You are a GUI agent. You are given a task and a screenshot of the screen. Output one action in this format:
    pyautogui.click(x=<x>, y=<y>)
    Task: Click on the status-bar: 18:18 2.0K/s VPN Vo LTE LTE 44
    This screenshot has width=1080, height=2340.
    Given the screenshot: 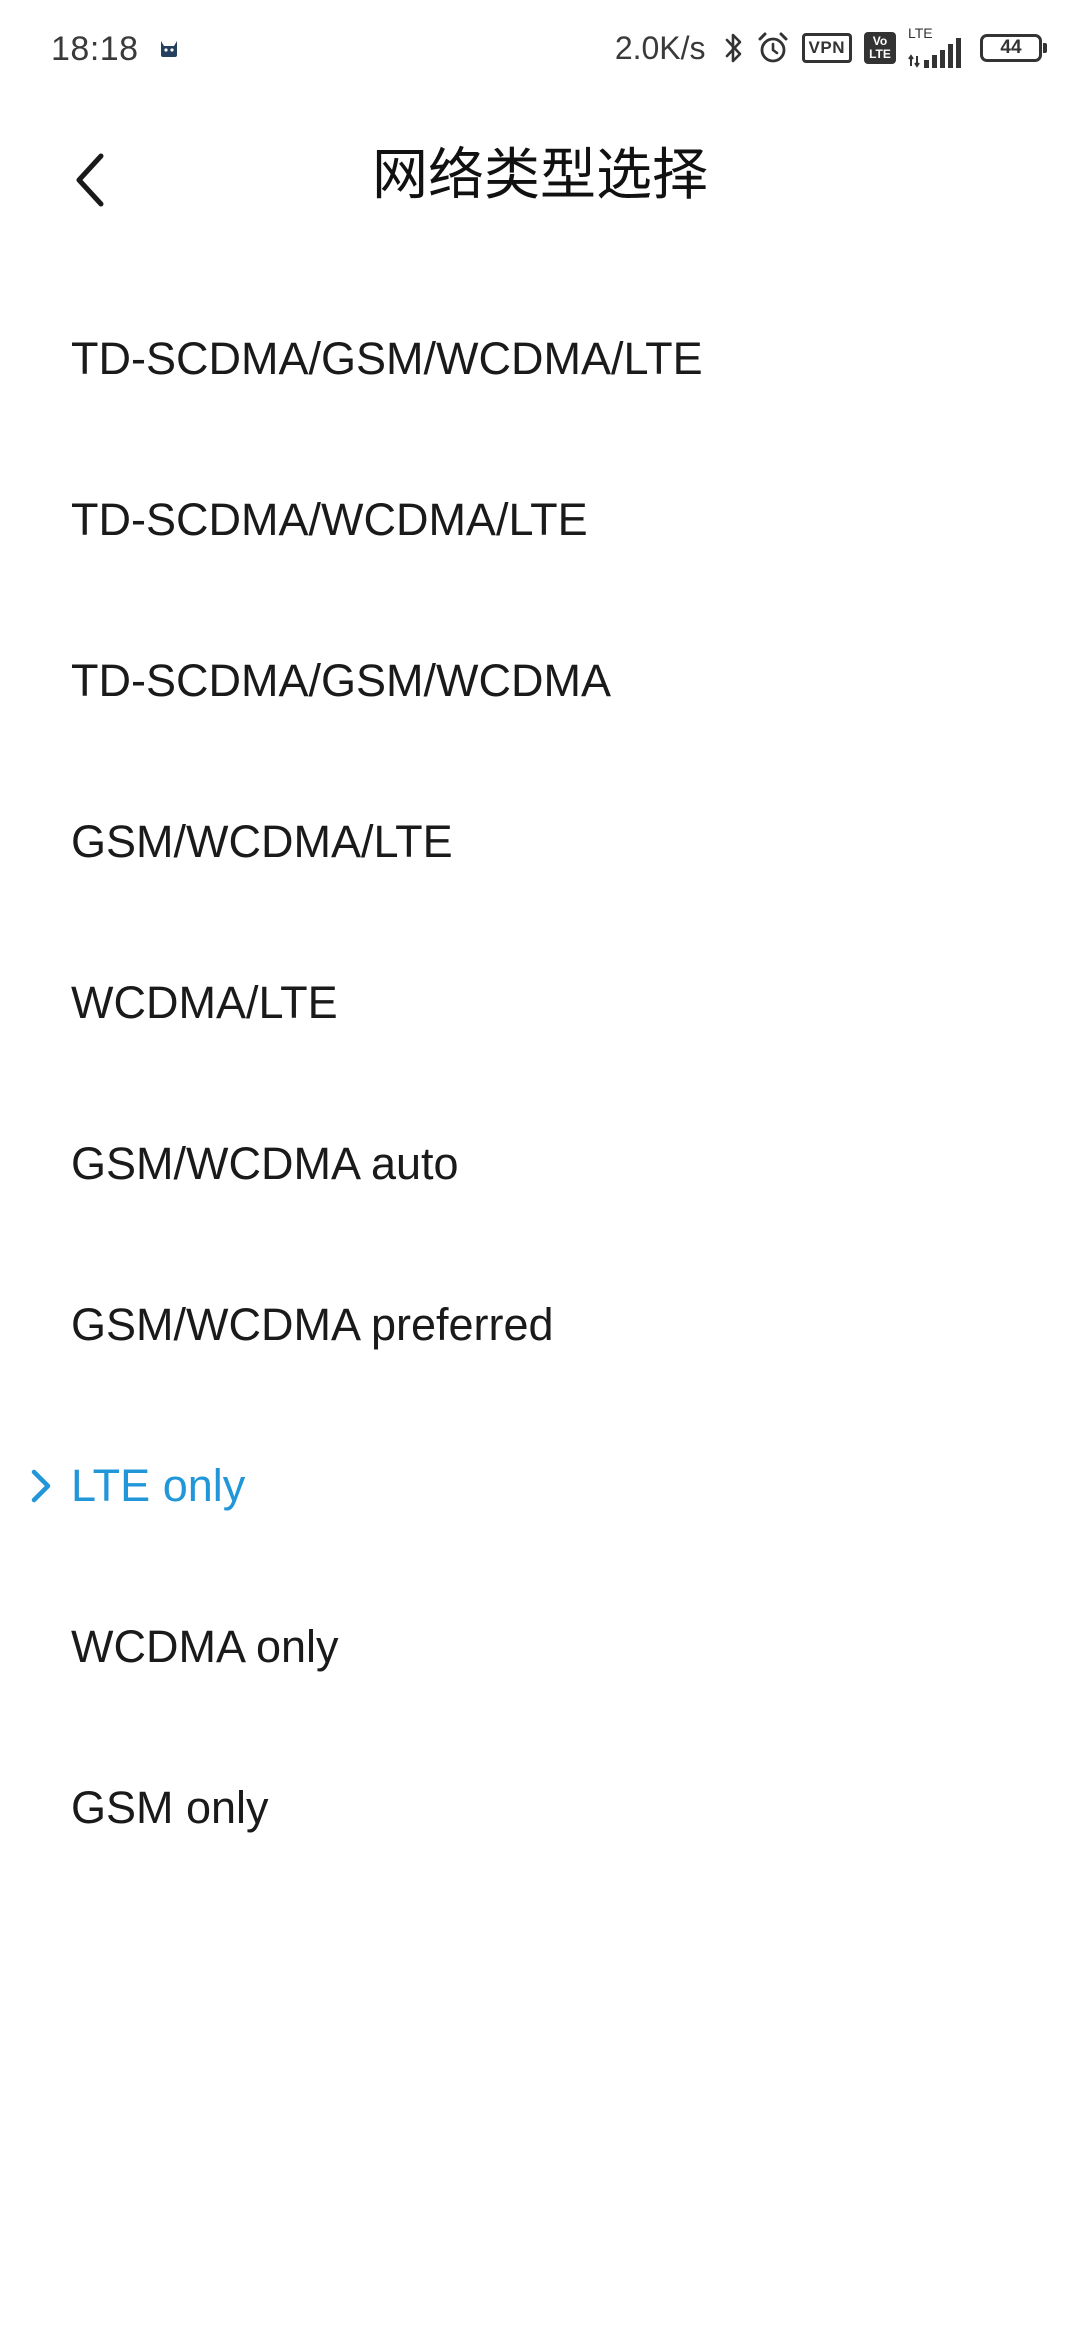 What is the action you would take?
    pyautogui.click(x=540, y=50)
    